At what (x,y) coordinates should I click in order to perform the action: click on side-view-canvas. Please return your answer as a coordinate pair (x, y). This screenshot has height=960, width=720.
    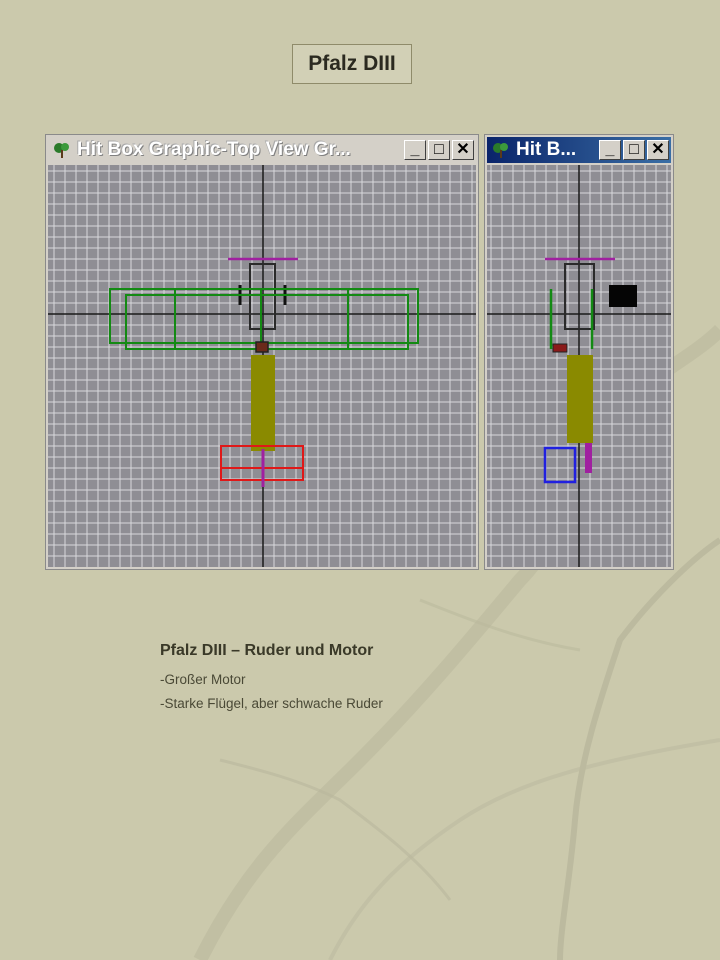
    Looking at the image, I should click on (579, 366).